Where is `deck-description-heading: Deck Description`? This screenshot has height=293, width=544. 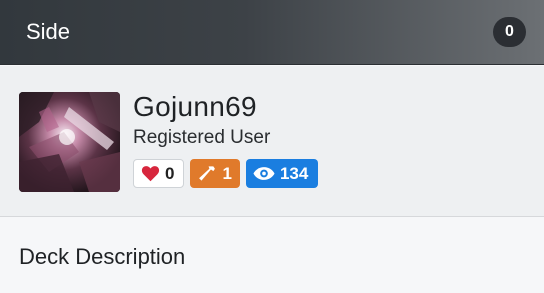
deck-description-heading: Deck Description is located at coordinates (102, 256).